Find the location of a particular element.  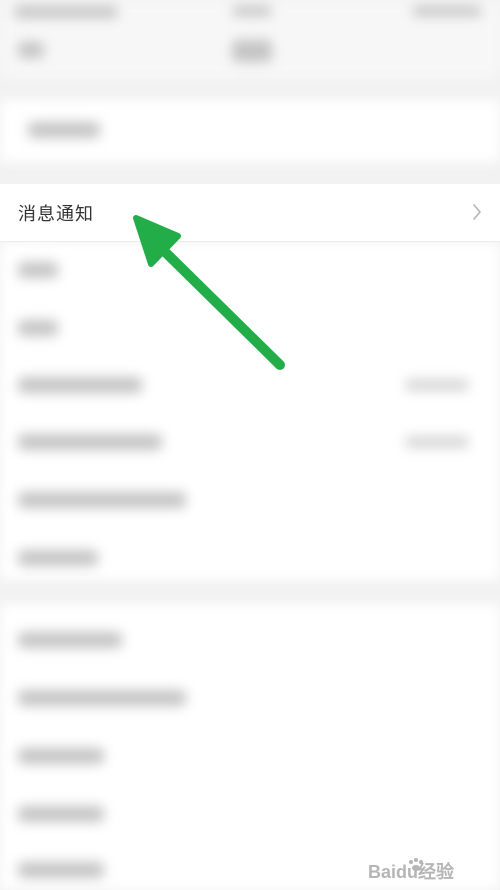

notifications-setting-label: 消息通知 is located at coordinates (56, 214).